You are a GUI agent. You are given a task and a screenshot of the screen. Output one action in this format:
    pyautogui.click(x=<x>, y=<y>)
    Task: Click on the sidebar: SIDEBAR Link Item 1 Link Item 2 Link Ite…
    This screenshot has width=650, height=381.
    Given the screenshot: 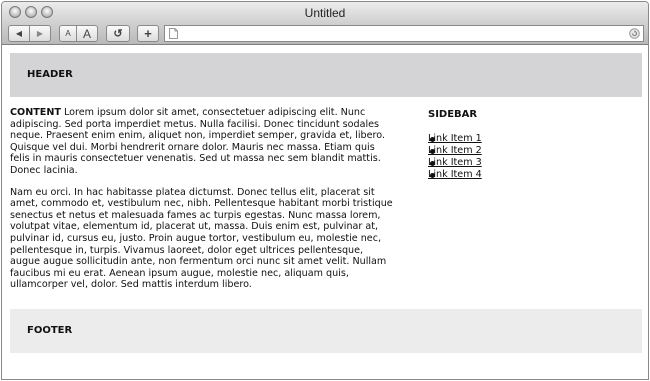 What is the action you would take?
    pyautogui.click(x=528, y=145)
    